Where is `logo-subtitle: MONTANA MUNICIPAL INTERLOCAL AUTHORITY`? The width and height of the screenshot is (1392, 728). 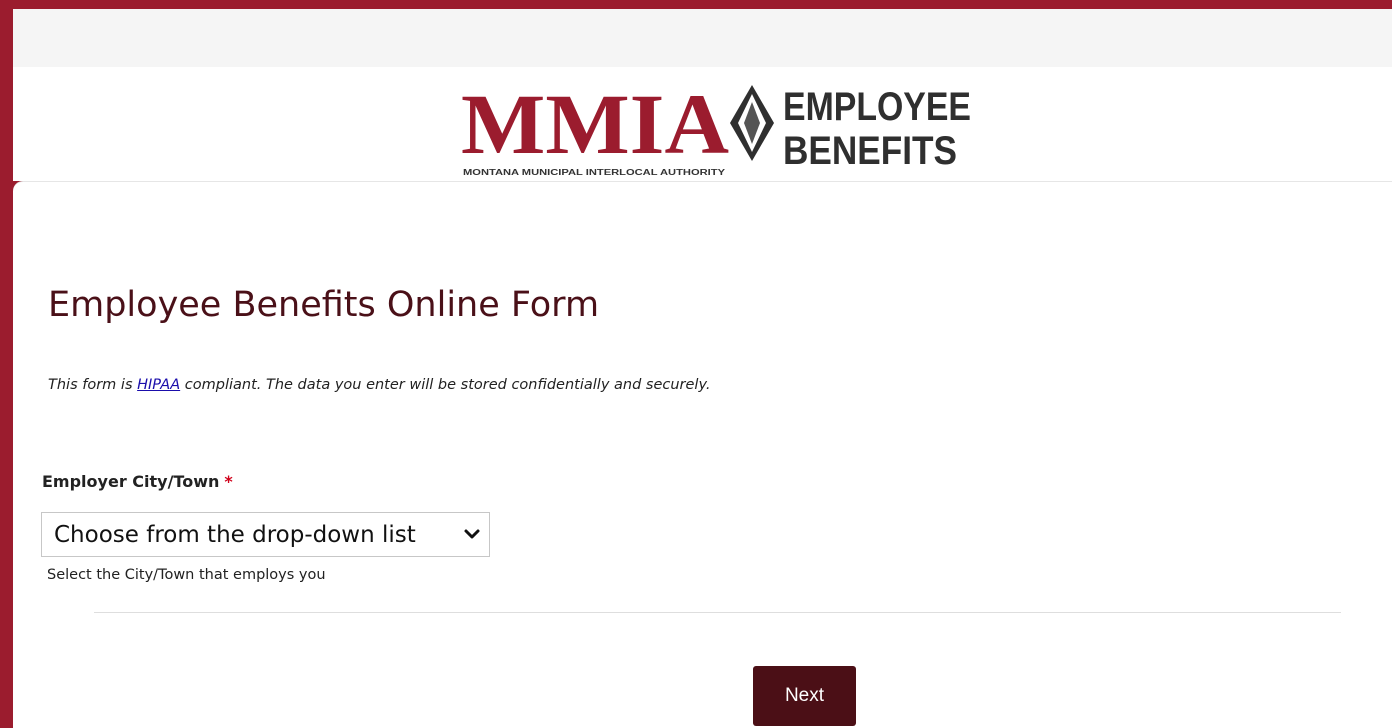
logo-subtitle: MONTANA MUNICIPAL INTERLOCAL AUTHORITY is located at coordinates (594, 172).